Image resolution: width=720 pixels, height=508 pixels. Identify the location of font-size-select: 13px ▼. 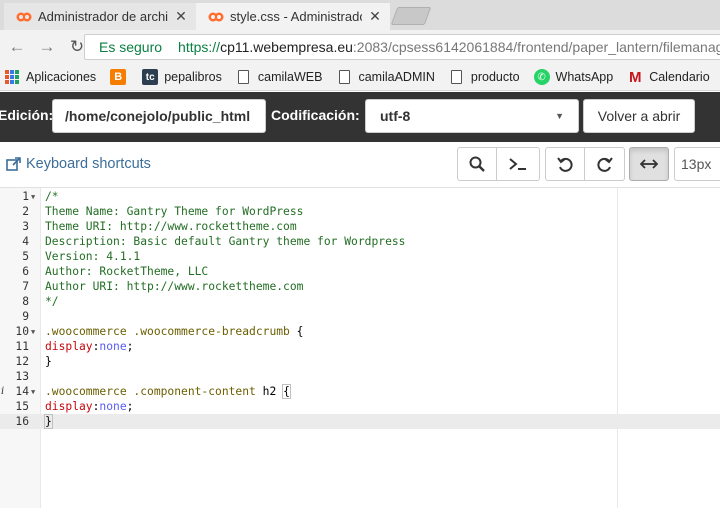
(697, 164).